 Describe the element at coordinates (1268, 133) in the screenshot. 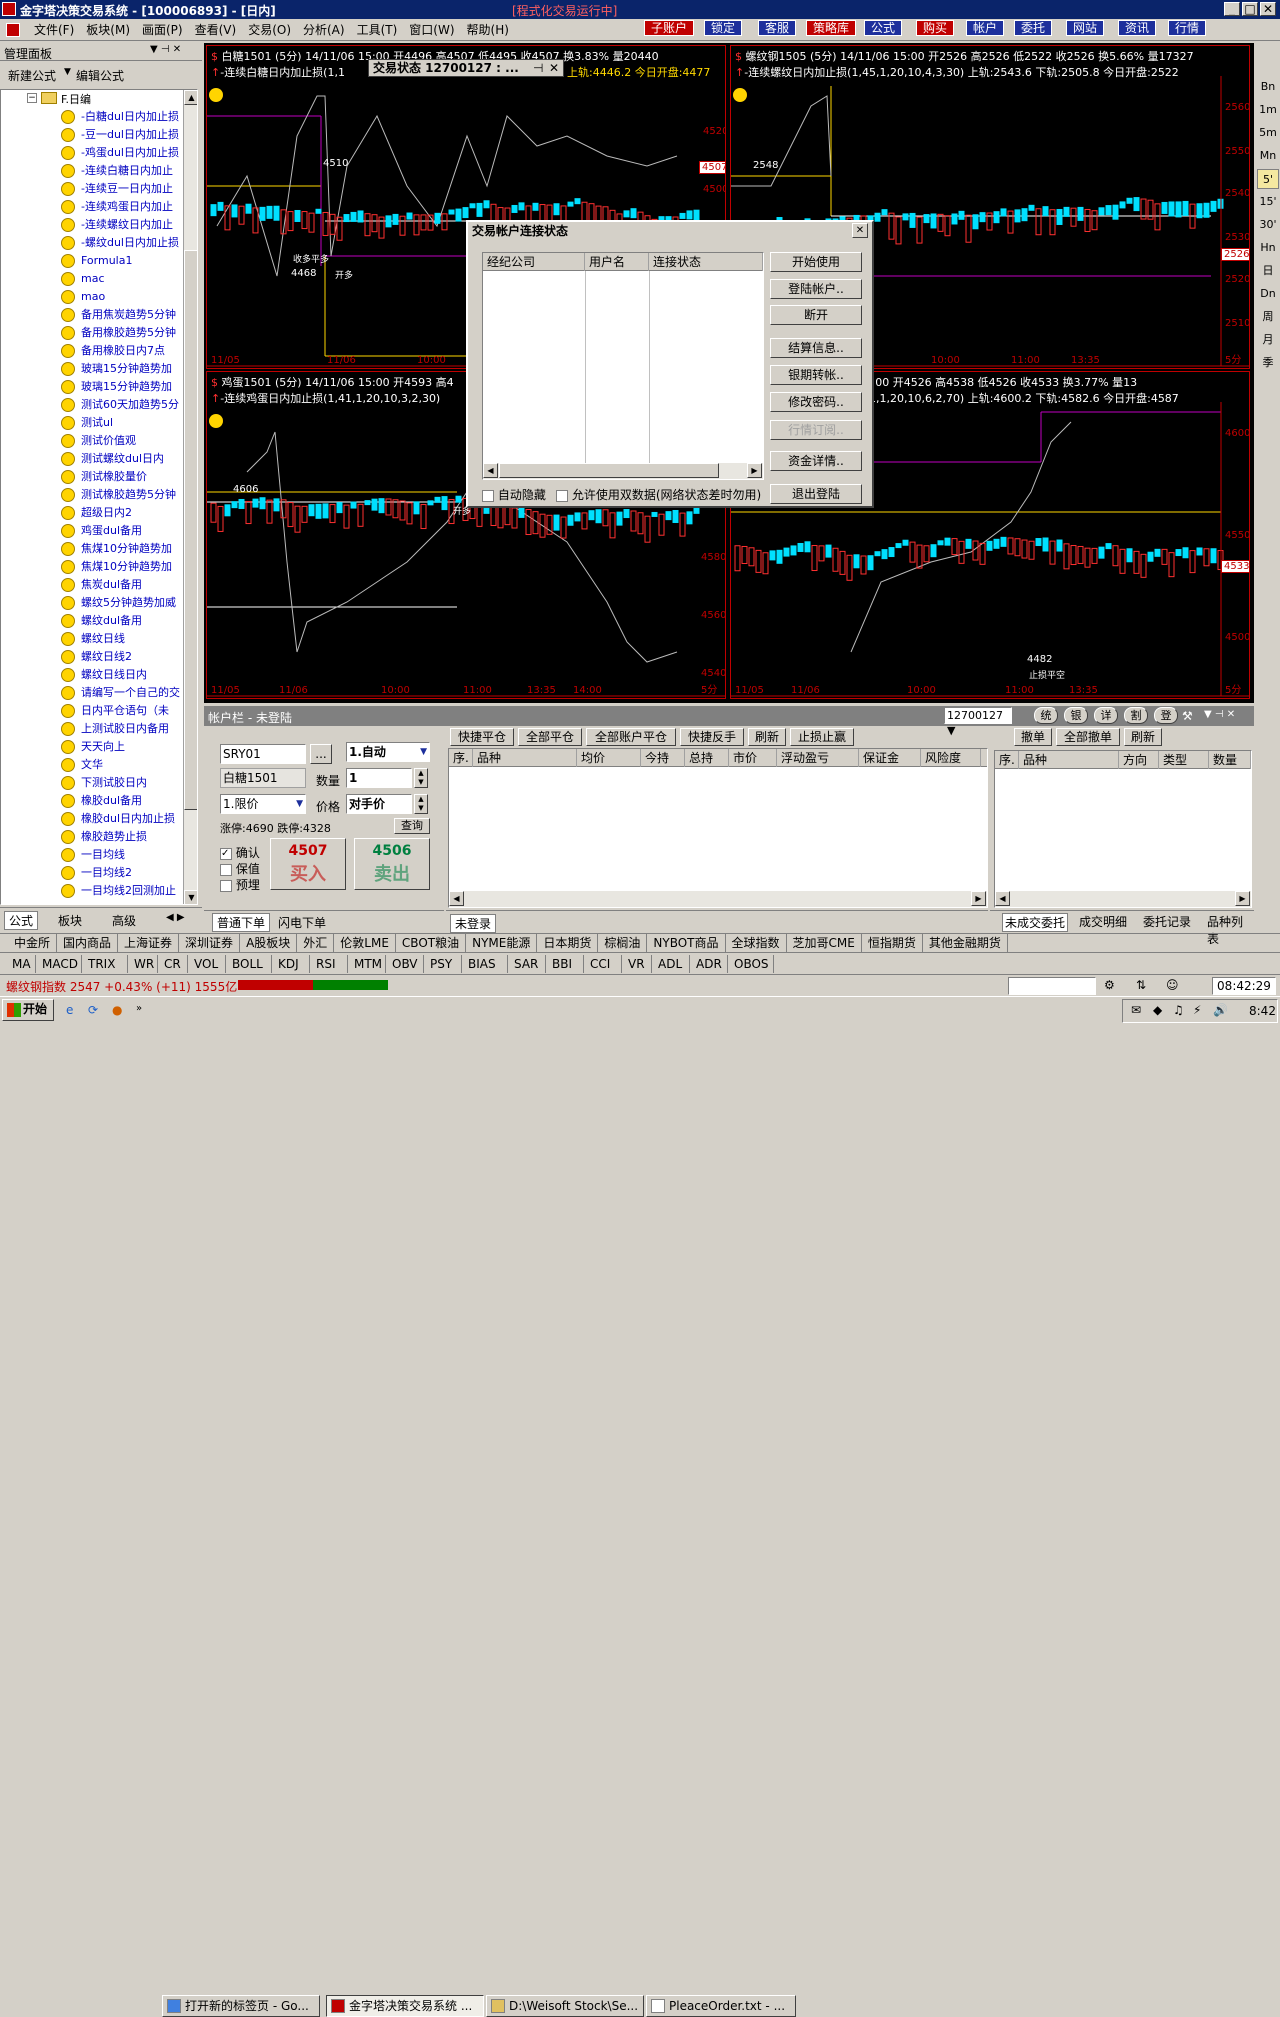

I see `period-button: 5m` at that location.